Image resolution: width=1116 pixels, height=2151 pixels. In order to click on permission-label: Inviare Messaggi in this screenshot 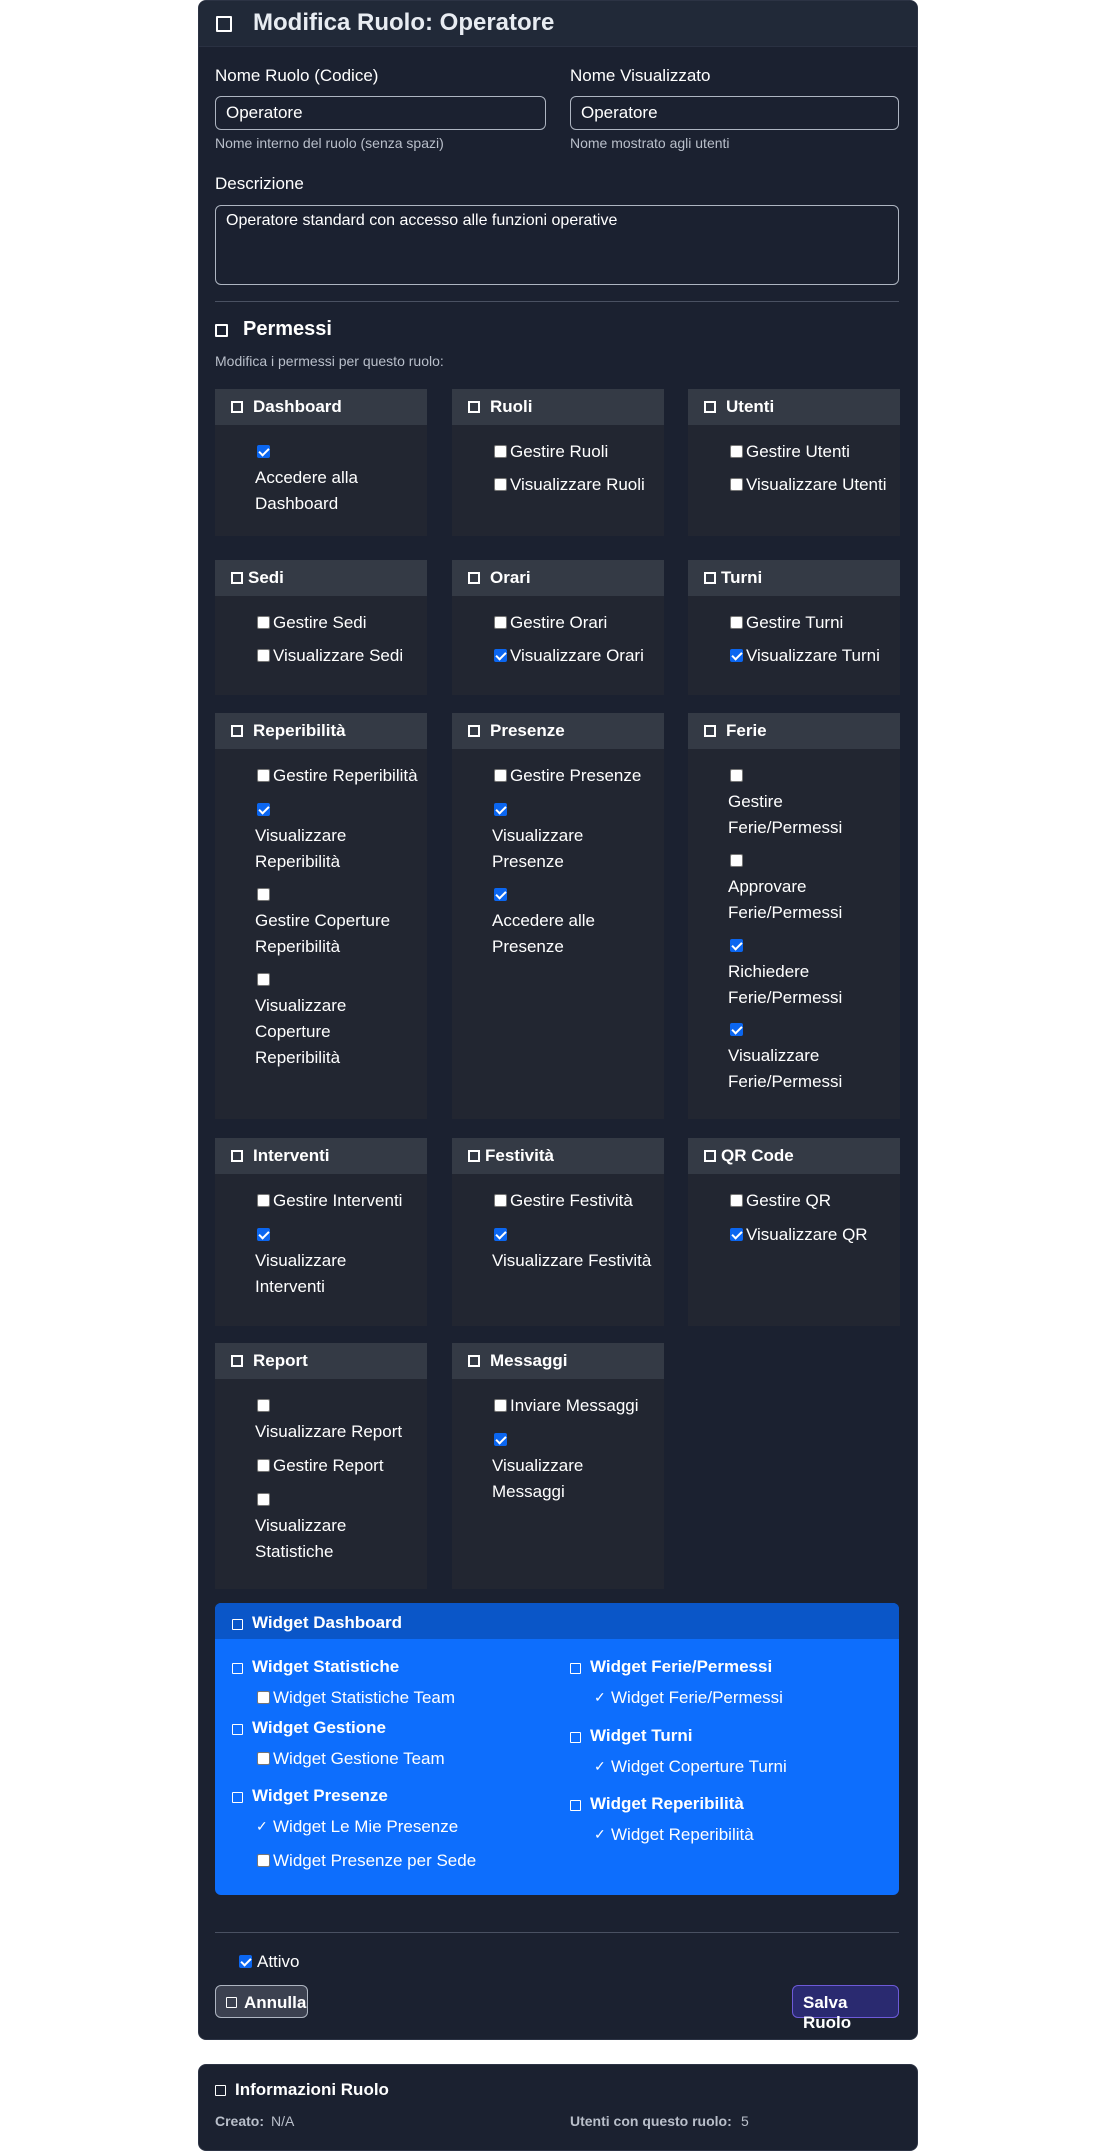, I will do `click(574, 1405)`.